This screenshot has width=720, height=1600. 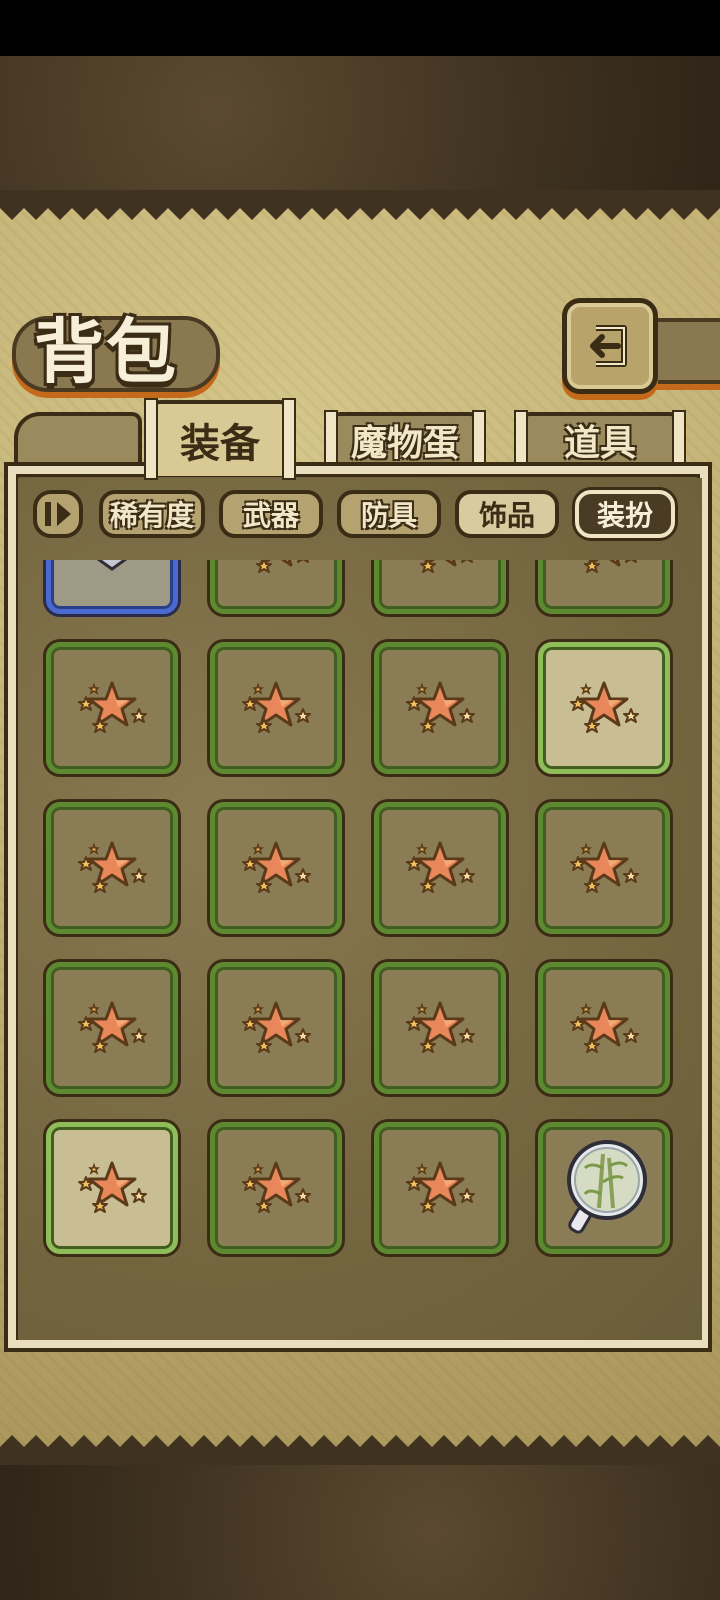 What do you see at coordinates (152, 514) in the screenshot?
I see `filter-rarity: 稀有度` at bounding box center [152, 514].